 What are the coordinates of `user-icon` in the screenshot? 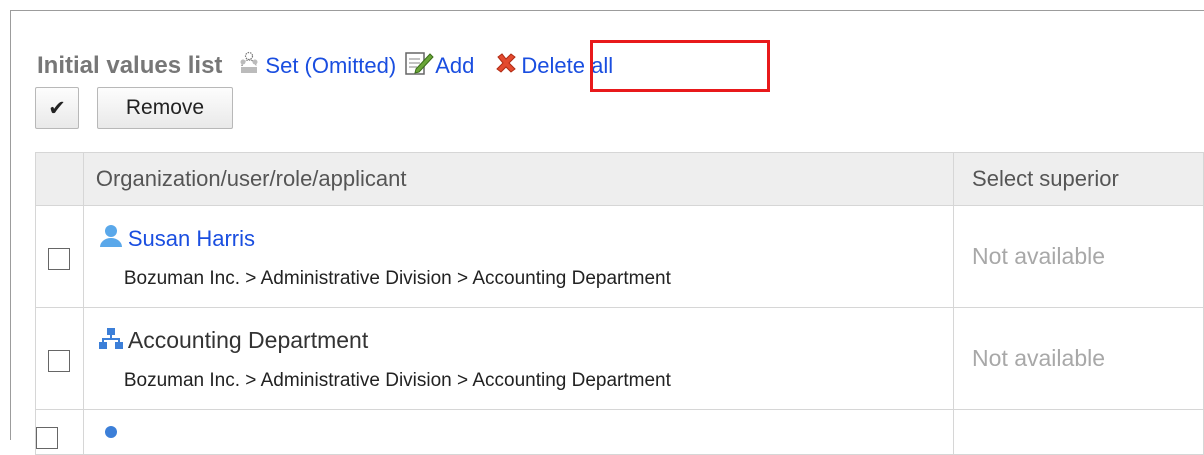 It's located at (111, 239).